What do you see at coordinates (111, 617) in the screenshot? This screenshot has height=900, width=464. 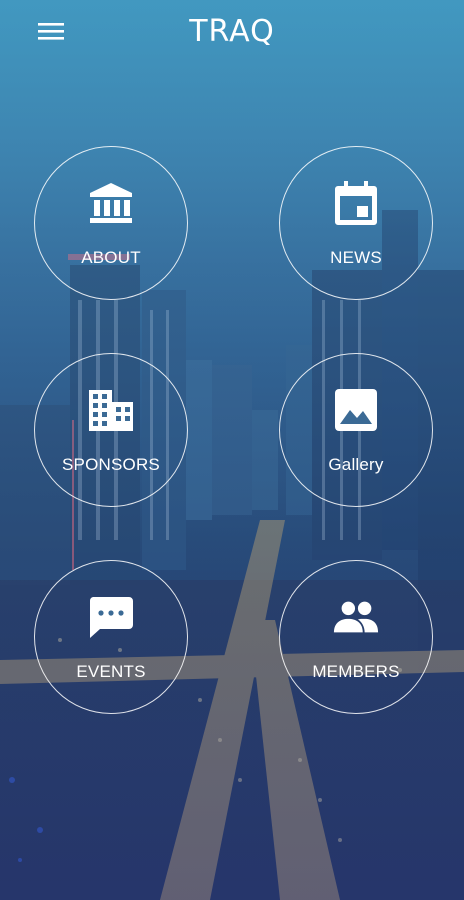 I see `chat-message-icon` at bounding box center [111, 617].